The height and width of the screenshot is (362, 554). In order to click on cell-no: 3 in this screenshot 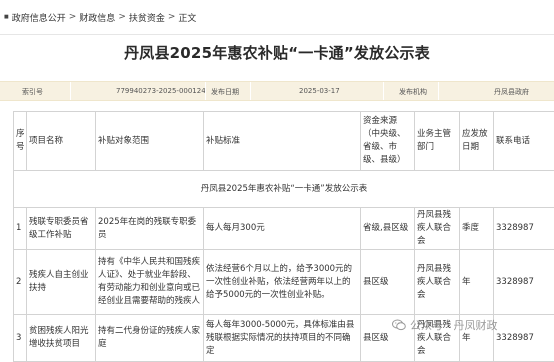, I will do `click(20, 338)`.